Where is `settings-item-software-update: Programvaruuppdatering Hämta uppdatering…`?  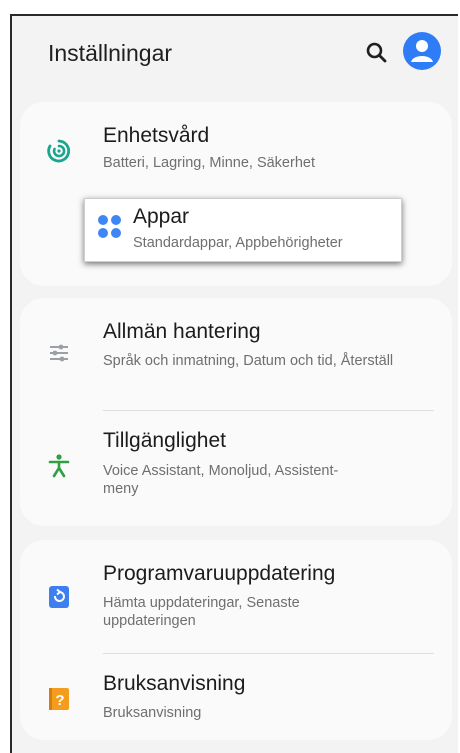 settings-item-software-update: Programvaruuppdatering Hämta uppdatering… is located at coordinates (236, 596).